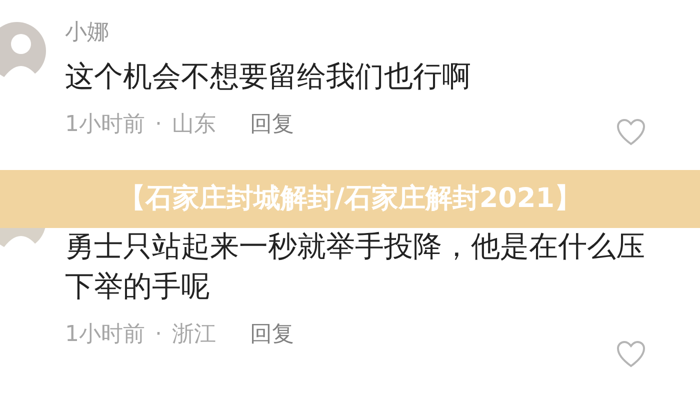  I want to click on comment-text: 勇士只站起来一秒就举手投降，他是在什么压, so click(355, 246).